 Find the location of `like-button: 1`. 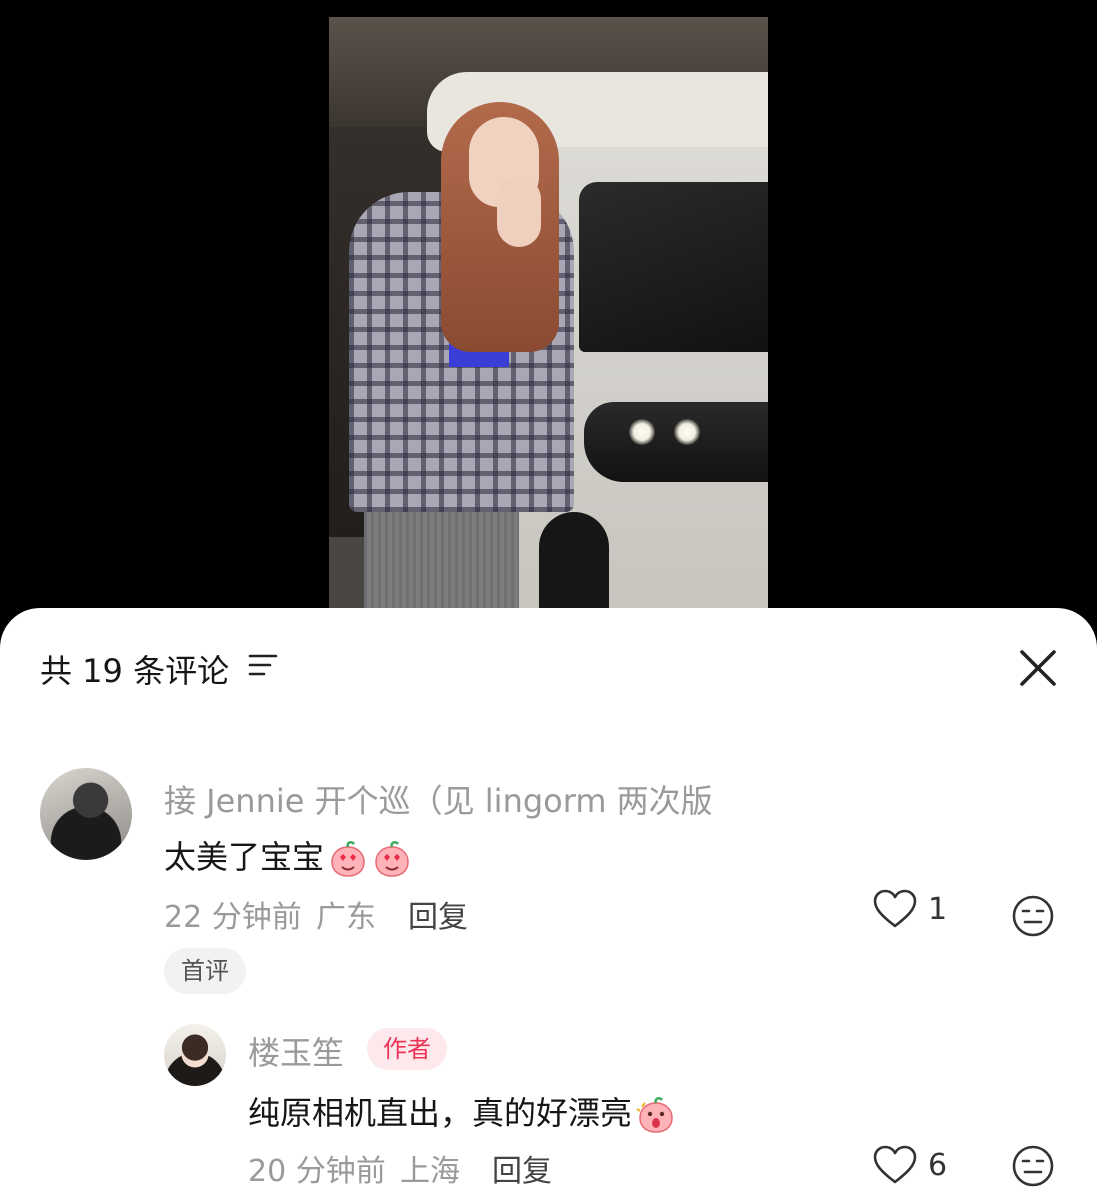

like-button: 1 is located at coordinates (909, 909).